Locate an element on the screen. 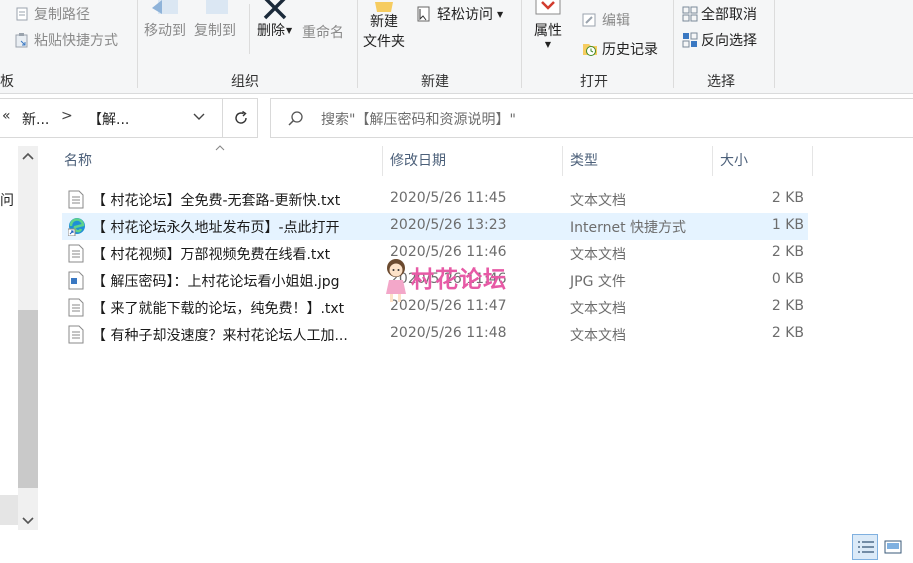 This screenshot has width=913, height=563. edit-icon is located at coordinates (589, 20).